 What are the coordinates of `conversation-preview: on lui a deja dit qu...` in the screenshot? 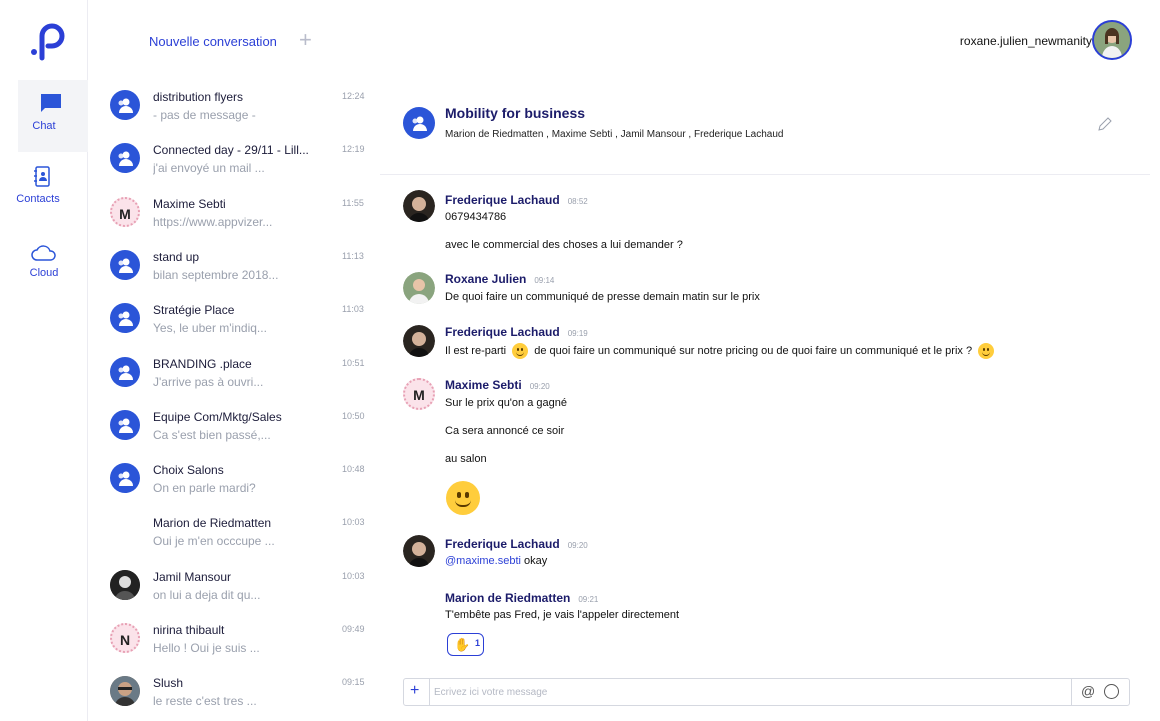 It's located at (207, 594).